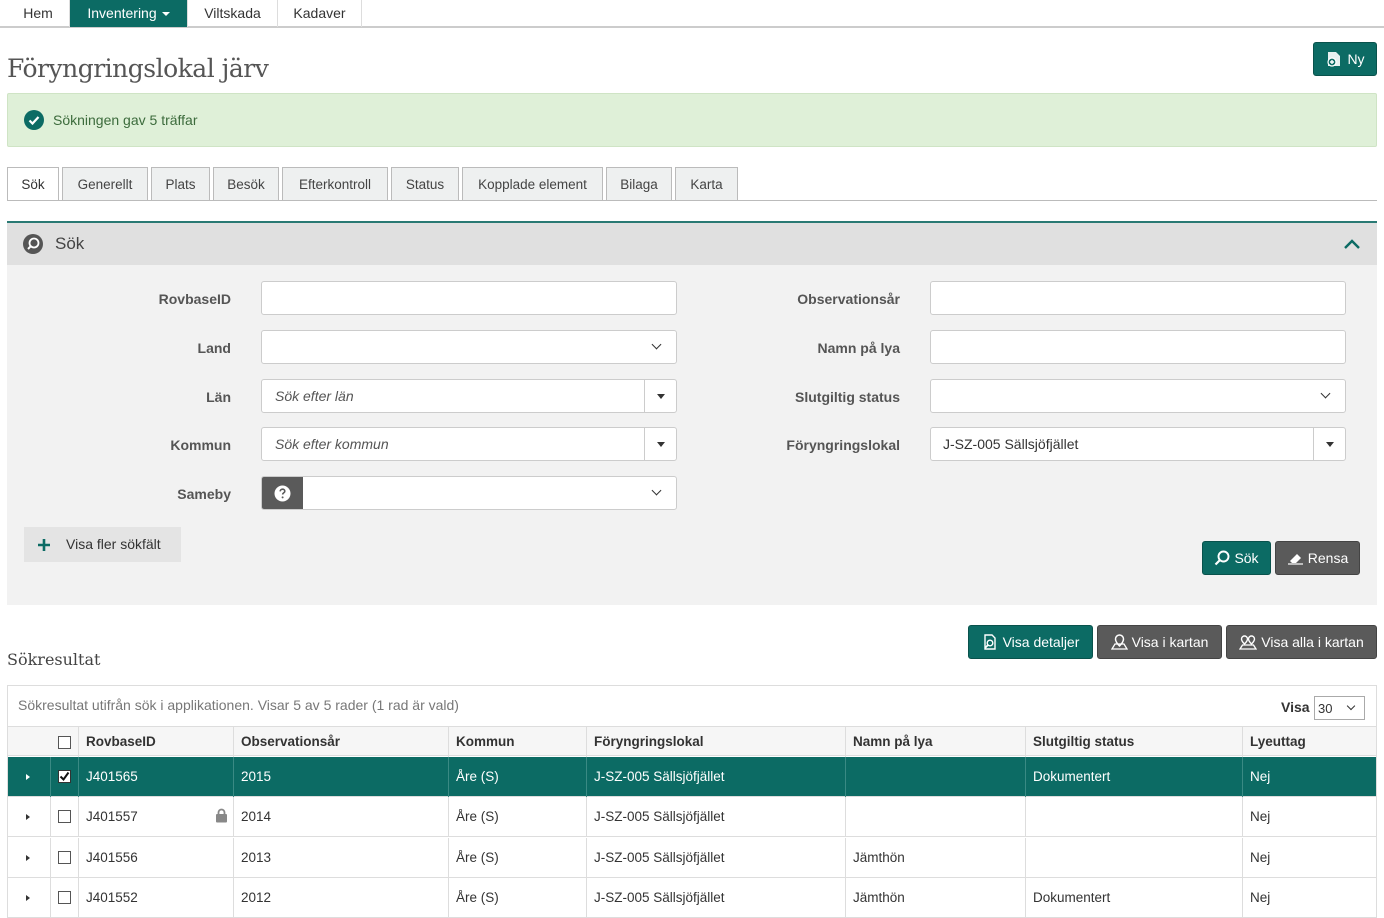 This screenshot has width=1384, height=918. Describe the element at coordinates (847, 397) in the screenshot. I see `slutgiltig-status-label: Slutgiltig status` at that location.